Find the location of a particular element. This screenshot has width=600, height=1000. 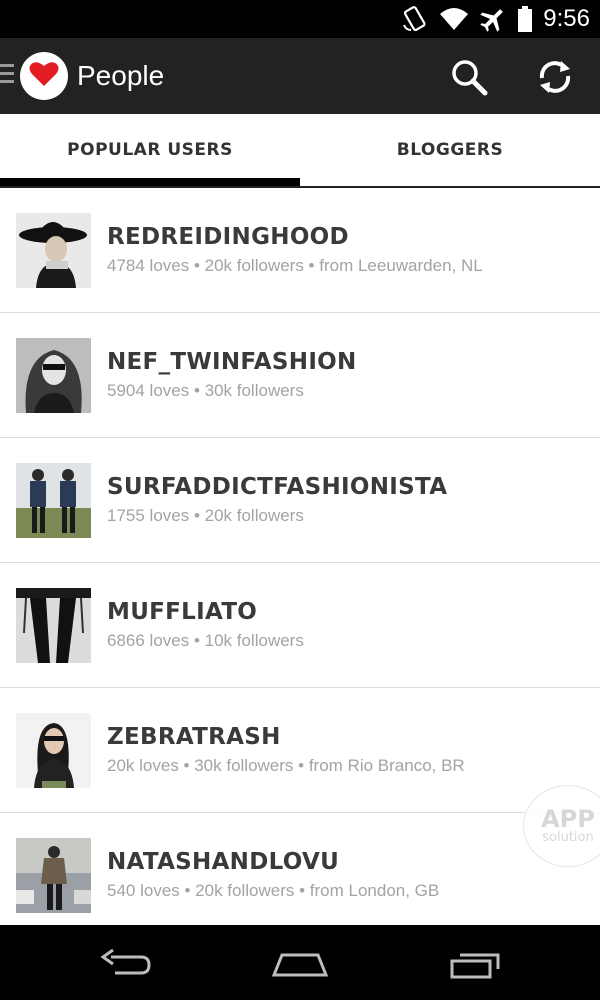

status-icons: 9:56 is located at coordinates (490, 19).